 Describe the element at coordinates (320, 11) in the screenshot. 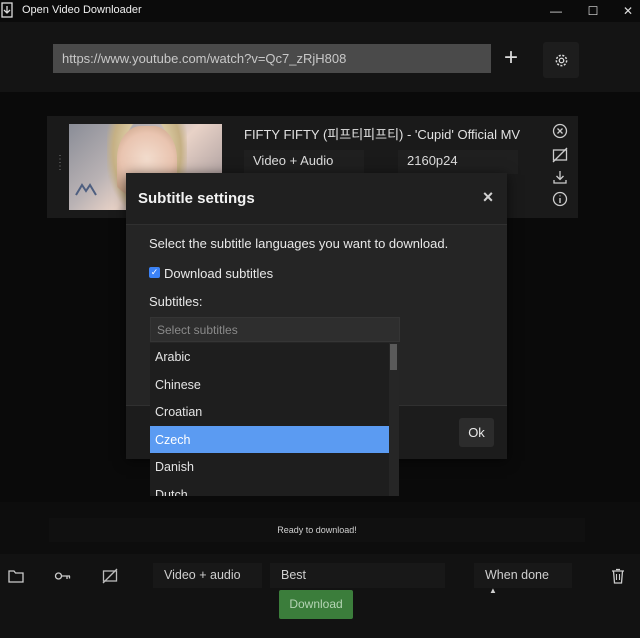

I see `title-bar: Open Video Downloader — ☐ ✕` at that location.